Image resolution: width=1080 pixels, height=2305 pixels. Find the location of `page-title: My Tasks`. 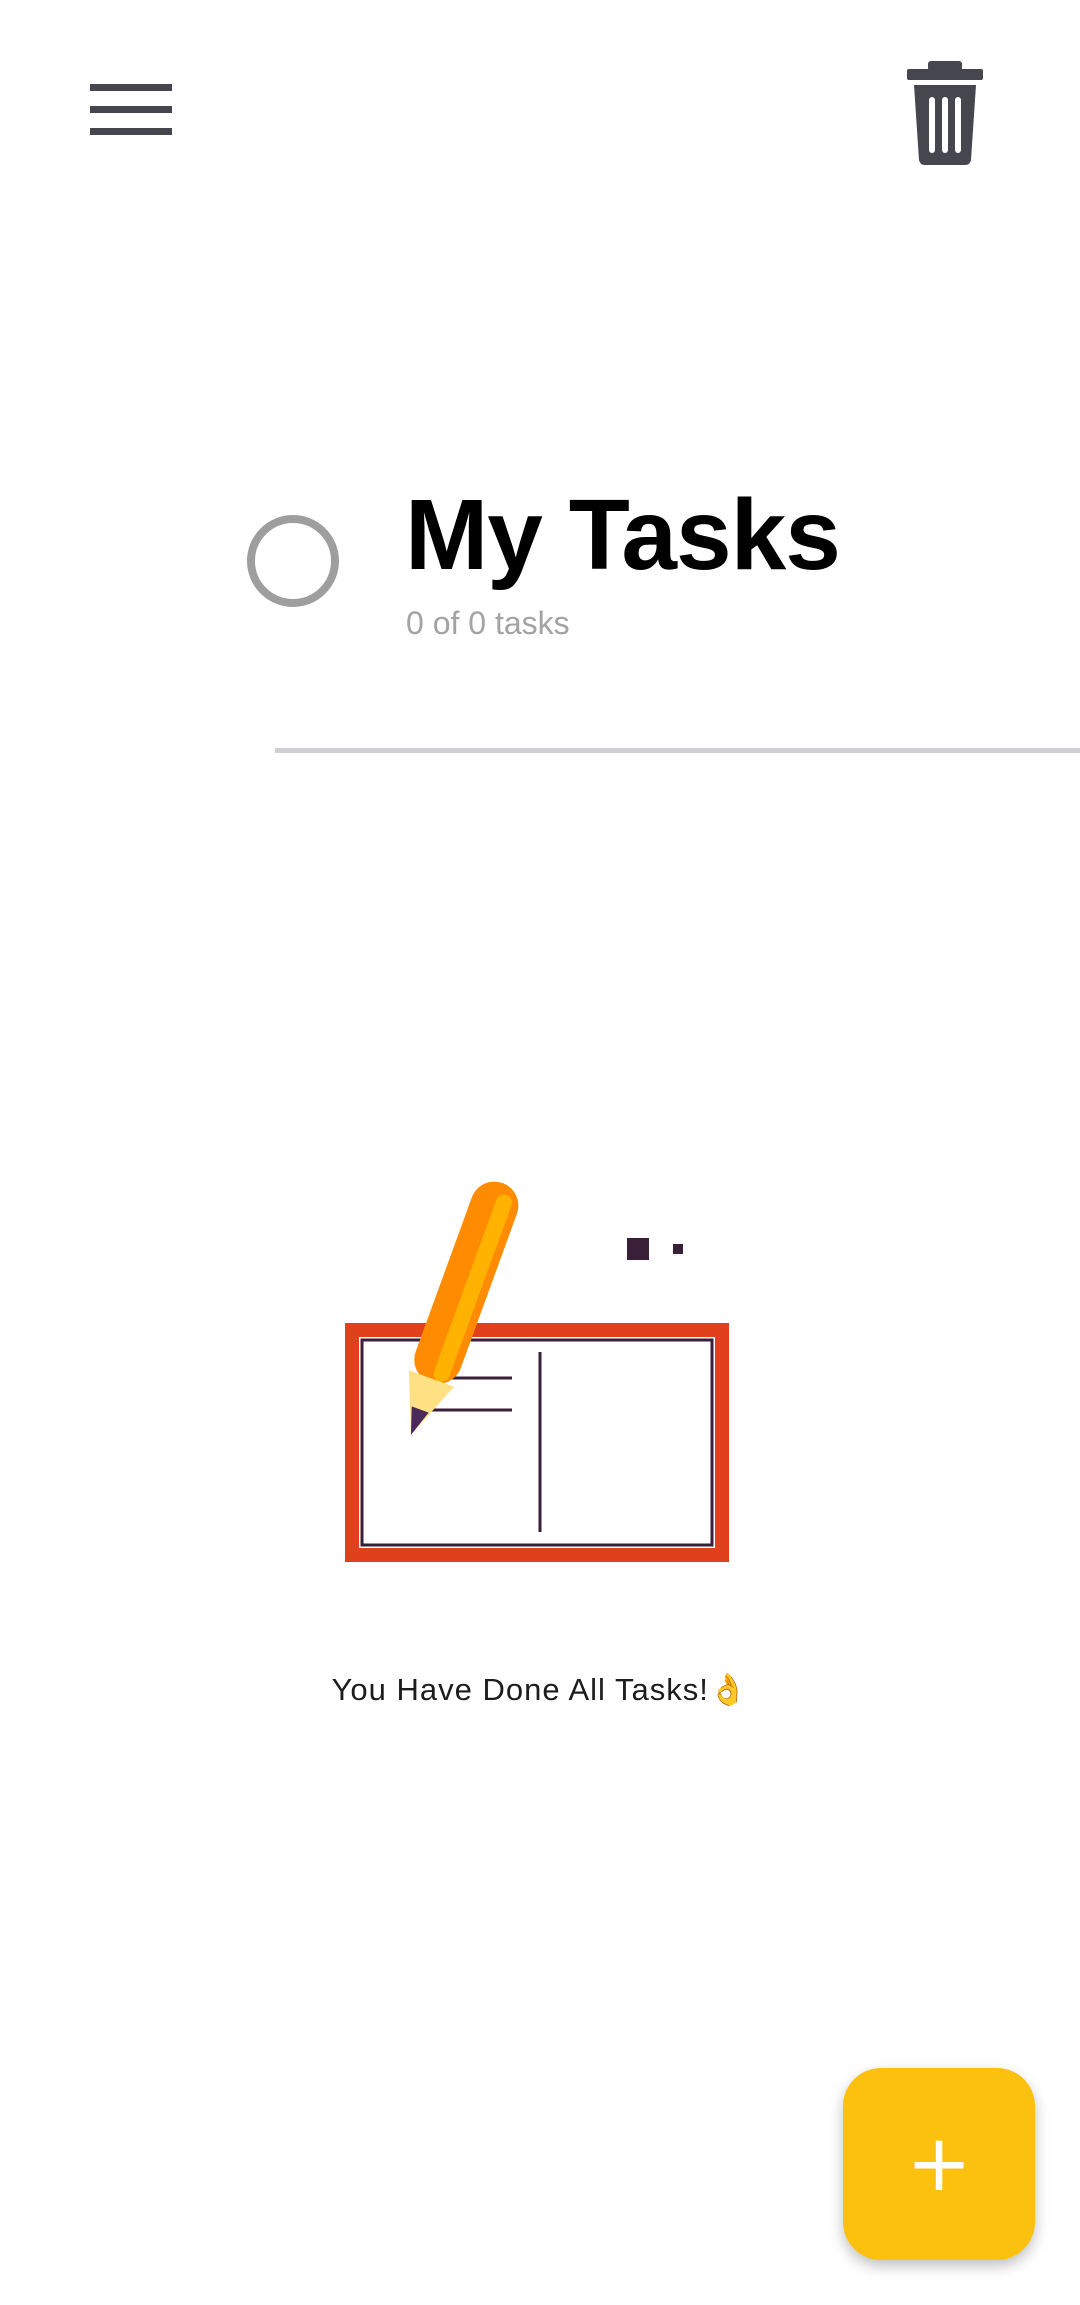

page-title: My Tasks is located at coordinates (623, 535).